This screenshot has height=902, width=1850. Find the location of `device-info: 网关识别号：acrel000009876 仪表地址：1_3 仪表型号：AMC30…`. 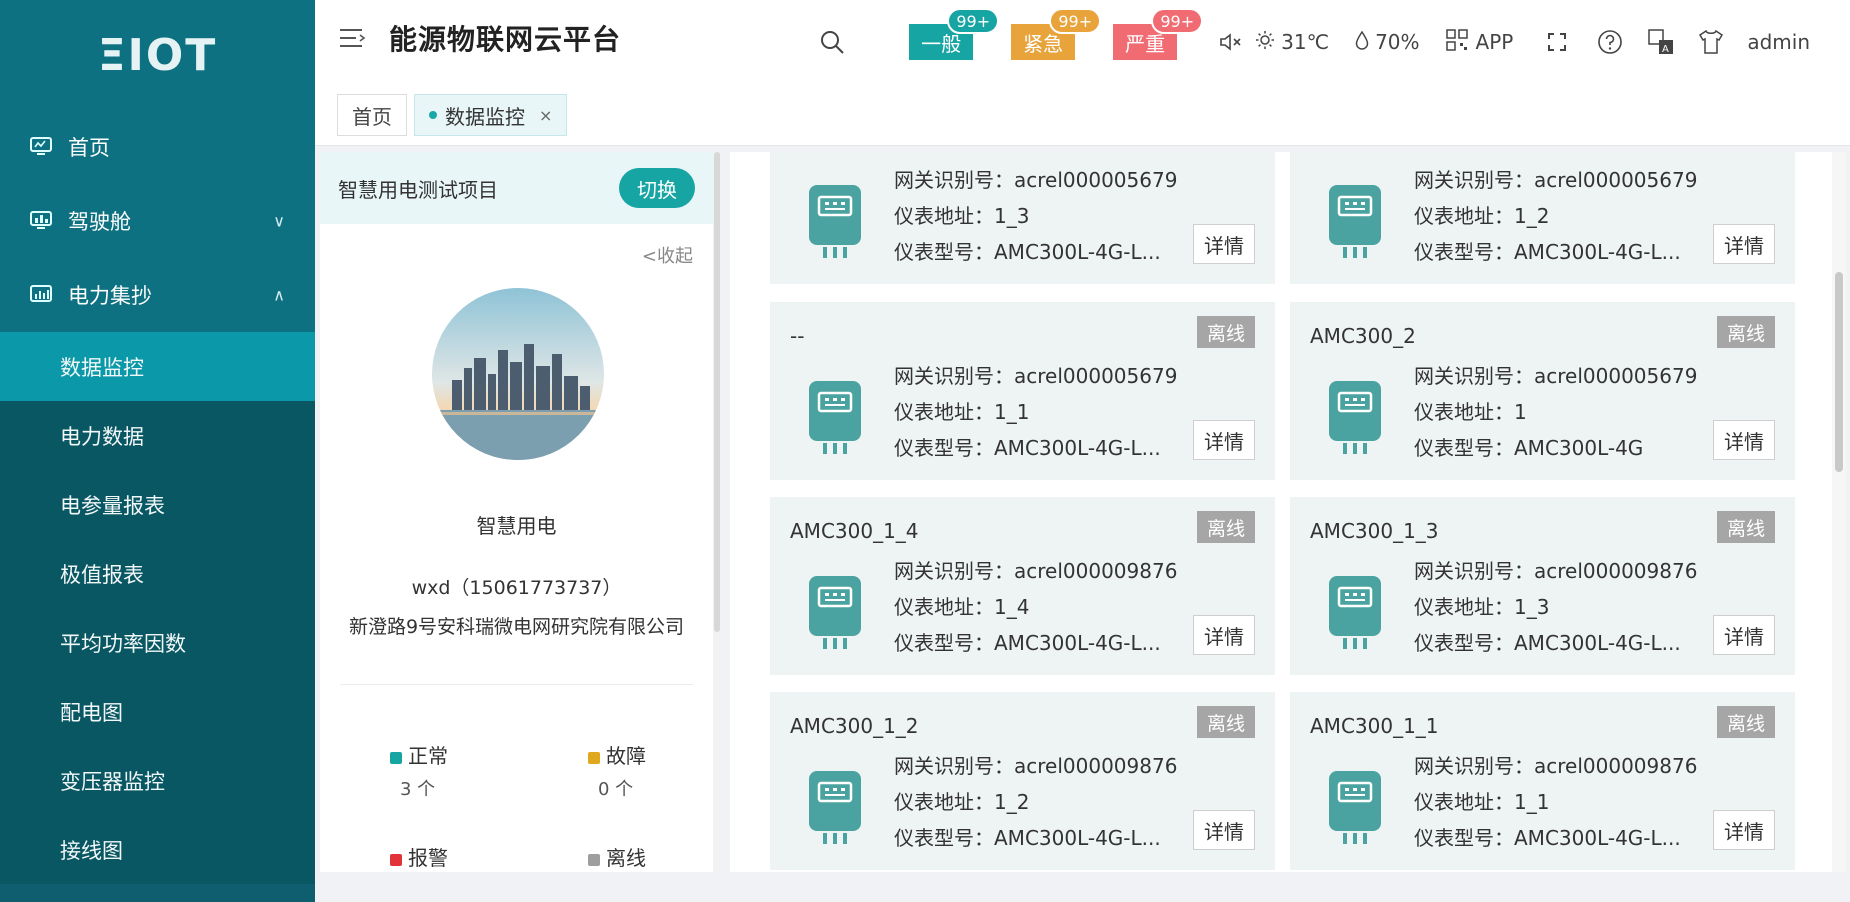

device-info: 网关识别号：acrel000009876 仪表地址：1_3 仪表型号：AMC30… is located at coordinates (1555, 607).